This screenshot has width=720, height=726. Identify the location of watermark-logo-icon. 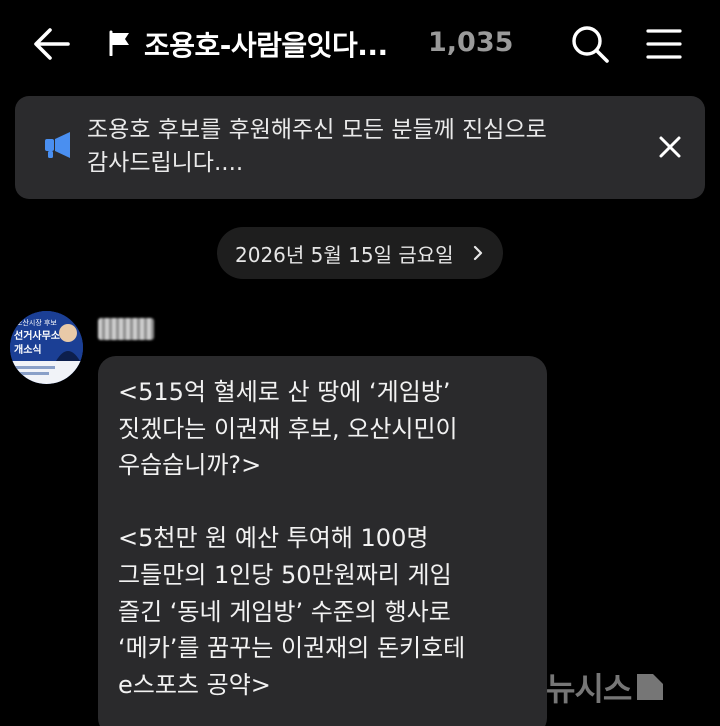
(650, 687).